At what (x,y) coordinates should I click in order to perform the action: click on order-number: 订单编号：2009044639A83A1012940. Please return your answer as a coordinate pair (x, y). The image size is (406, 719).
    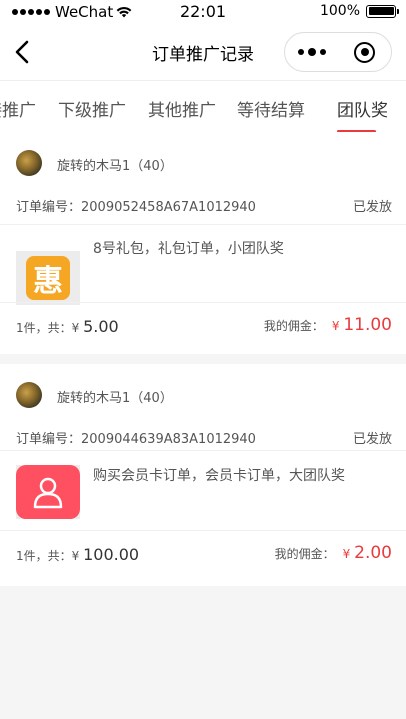
    Looking at the image, I should click on (136, 439).